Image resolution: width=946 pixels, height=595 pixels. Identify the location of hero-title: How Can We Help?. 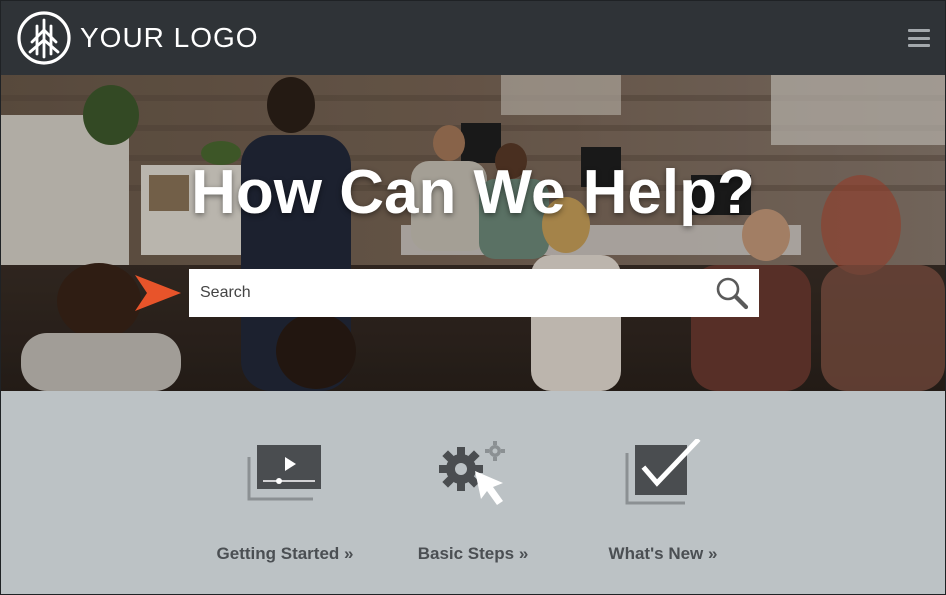
(473, 192).